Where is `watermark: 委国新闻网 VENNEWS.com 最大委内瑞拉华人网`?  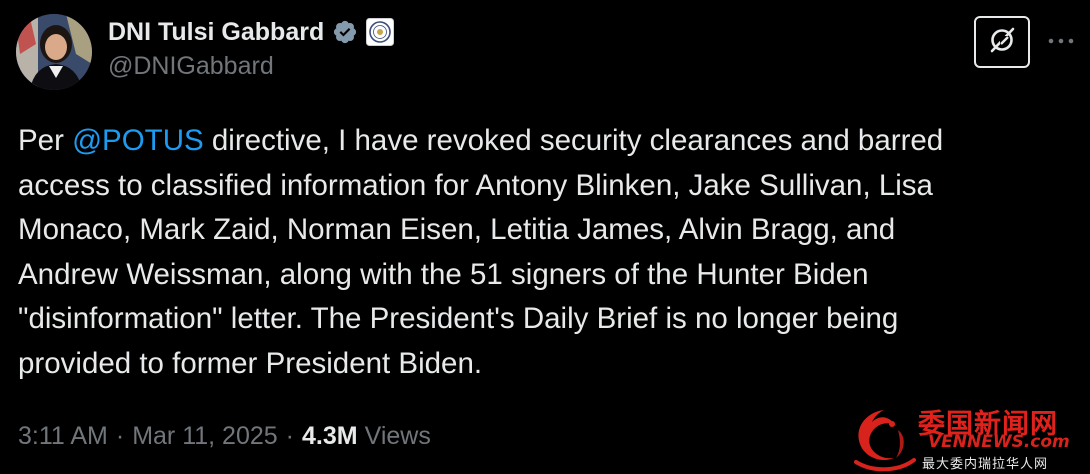 watermark: 委国新闻网 VENNEWS.com 最大委内瑞拉华人网 is located at coordinates (968, 437).